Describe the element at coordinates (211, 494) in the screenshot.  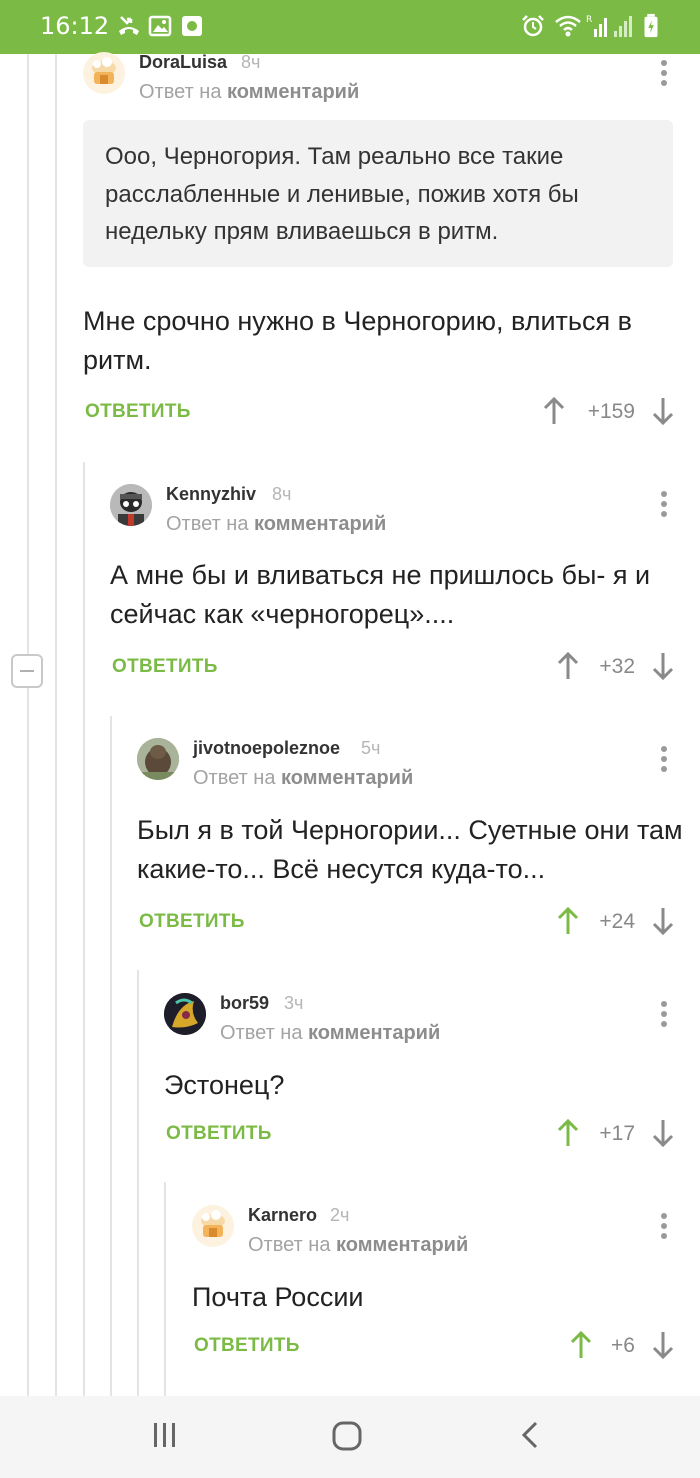
I see `author-name: Kennyzhiv` at that location.